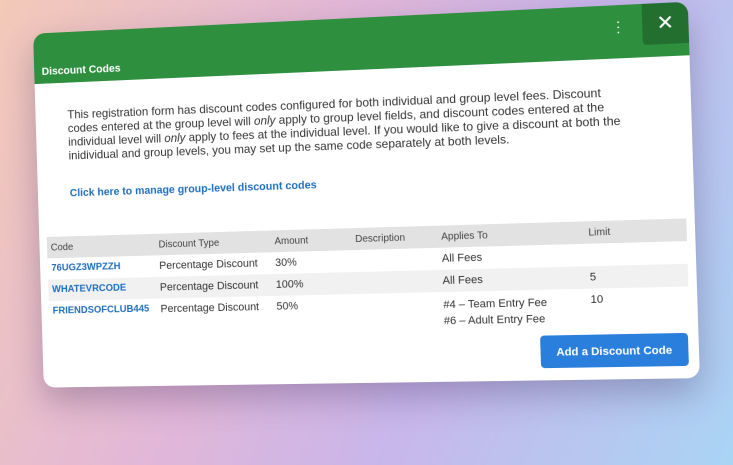 The image size is (733, 465). I want to click on close-icon: ✕, so click(665, 23).